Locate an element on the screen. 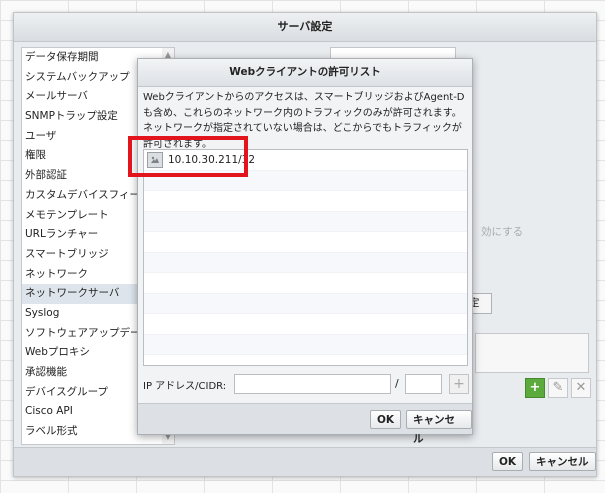 The image size is (605, 493). cancel-button: キャンセル is located at coordinates (562, 461).